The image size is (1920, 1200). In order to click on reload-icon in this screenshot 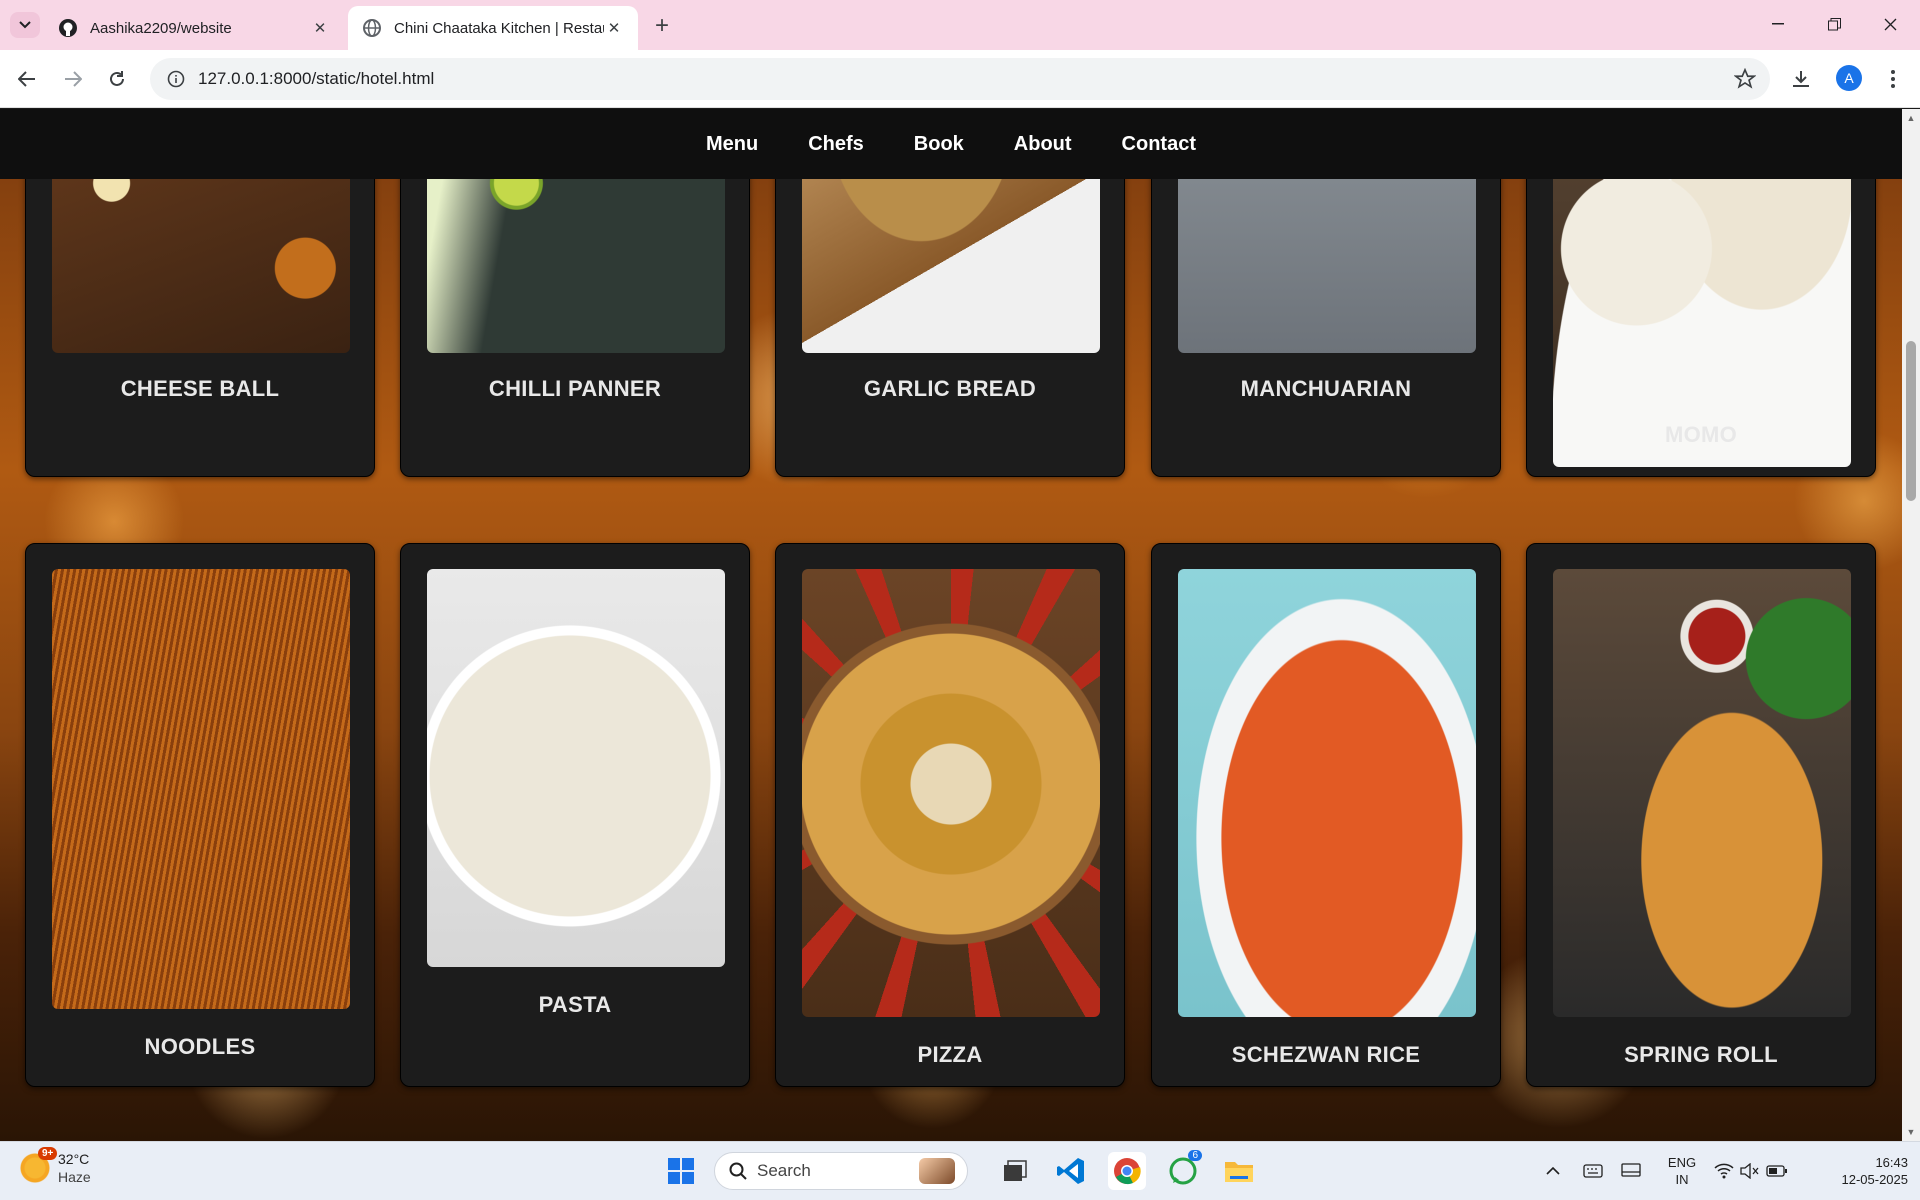, I will do `click(117, 78)`.